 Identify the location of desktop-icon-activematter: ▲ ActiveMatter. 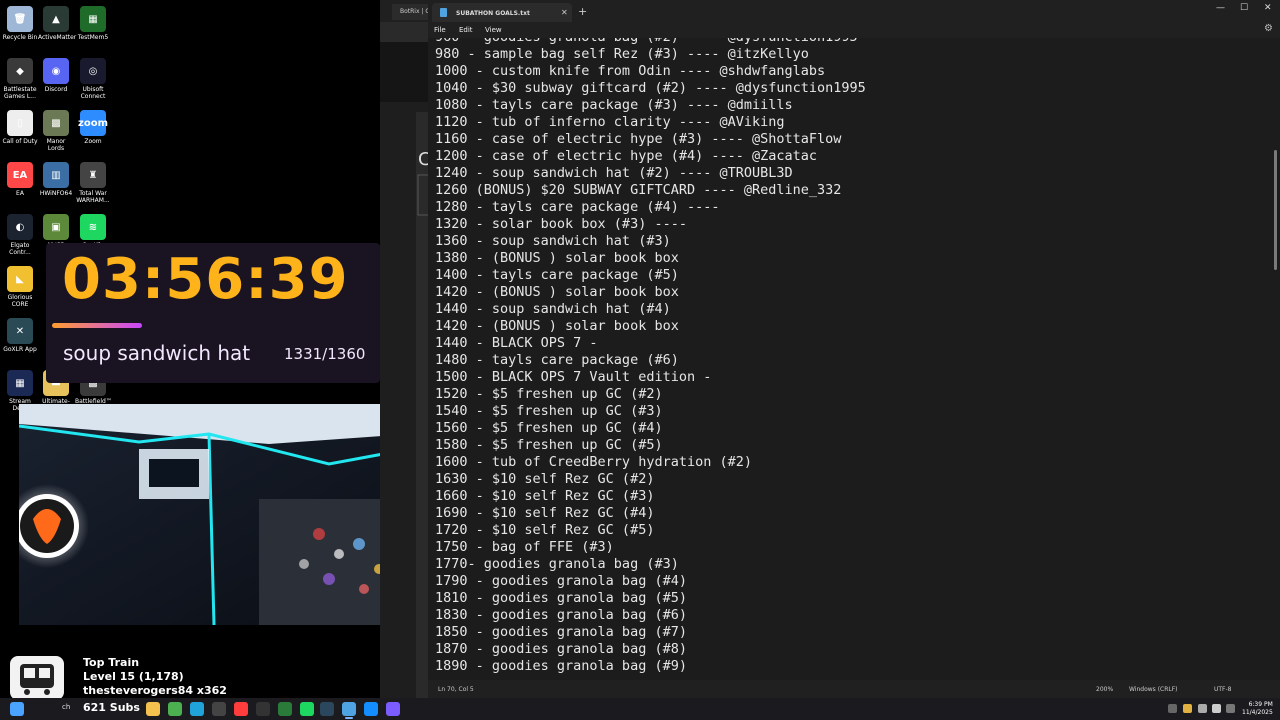
(57, 23).